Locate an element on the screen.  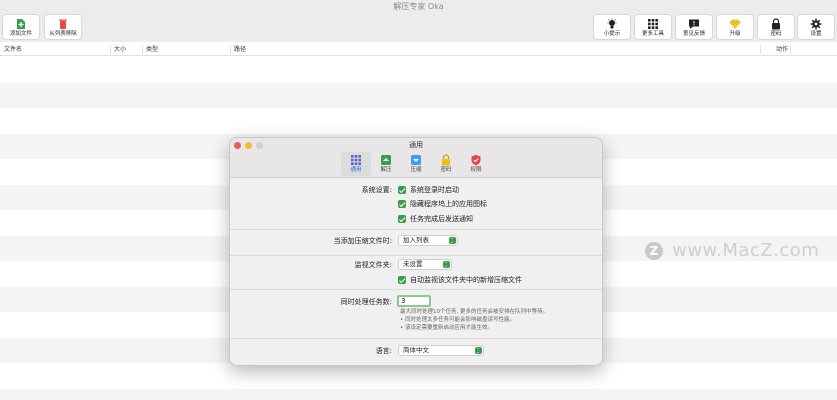
diamond-icon is located at coordinates (735, 24).